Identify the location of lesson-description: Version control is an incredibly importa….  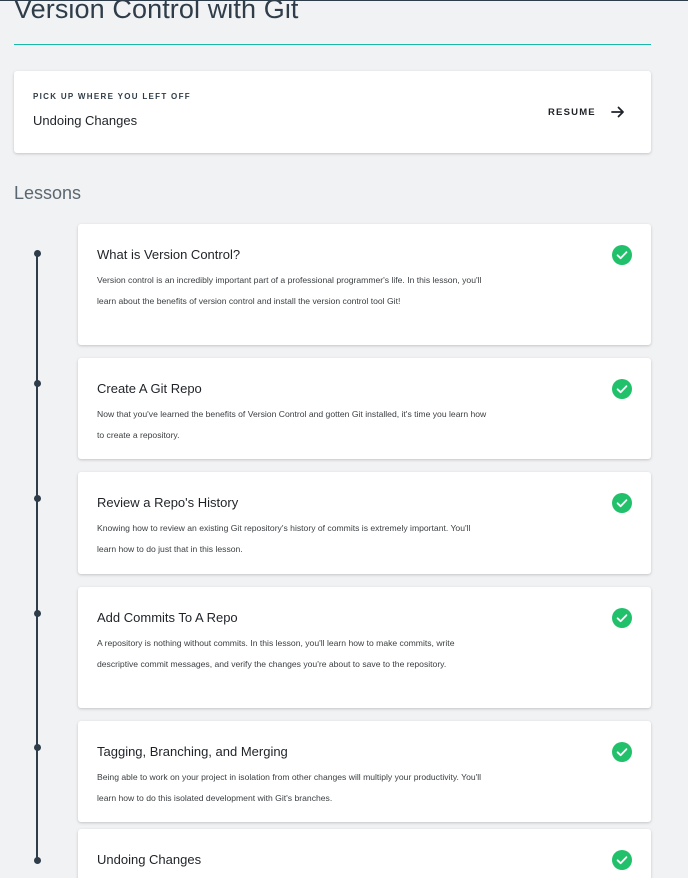
(289, 290).